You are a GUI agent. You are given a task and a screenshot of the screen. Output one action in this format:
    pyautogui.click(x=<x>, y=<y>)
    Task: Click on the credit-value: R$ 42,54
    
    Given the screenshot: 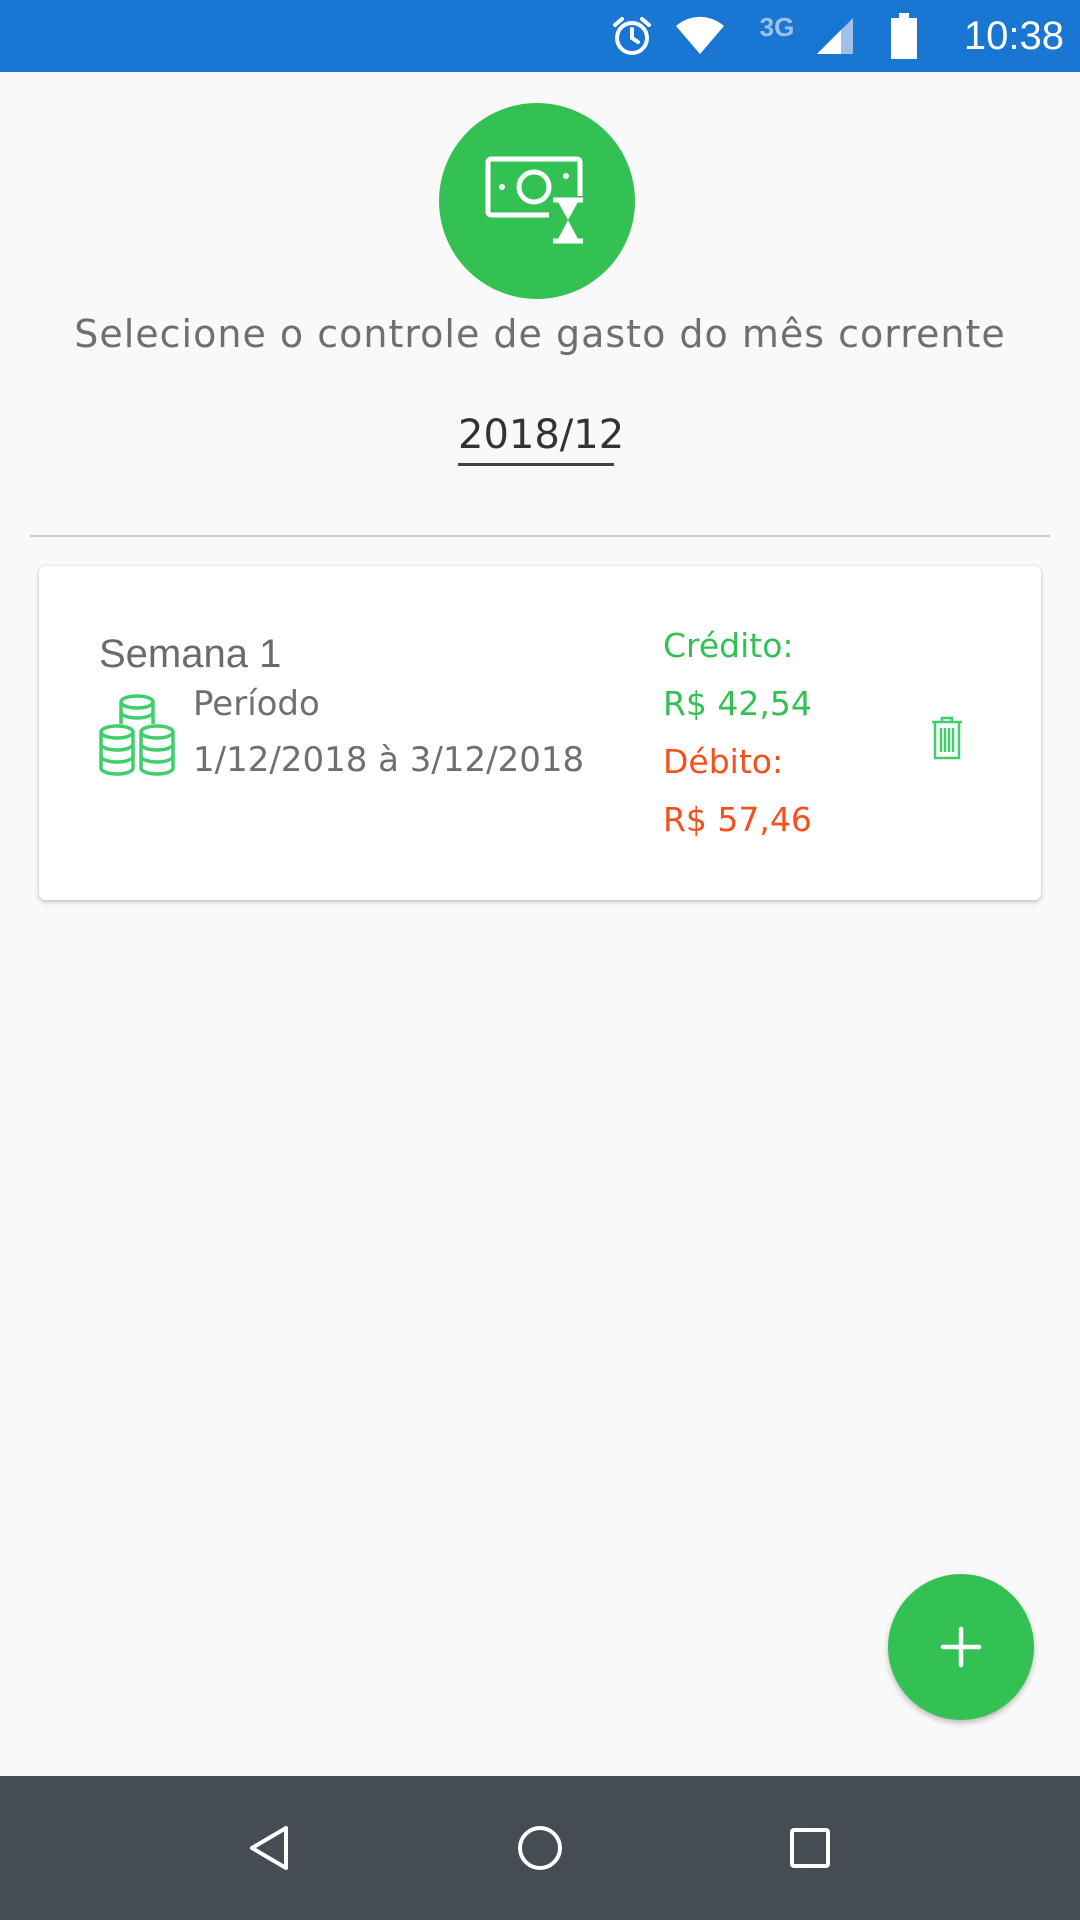 What is the action you would take?
    pyautogui.click(x=737, y=703)
    